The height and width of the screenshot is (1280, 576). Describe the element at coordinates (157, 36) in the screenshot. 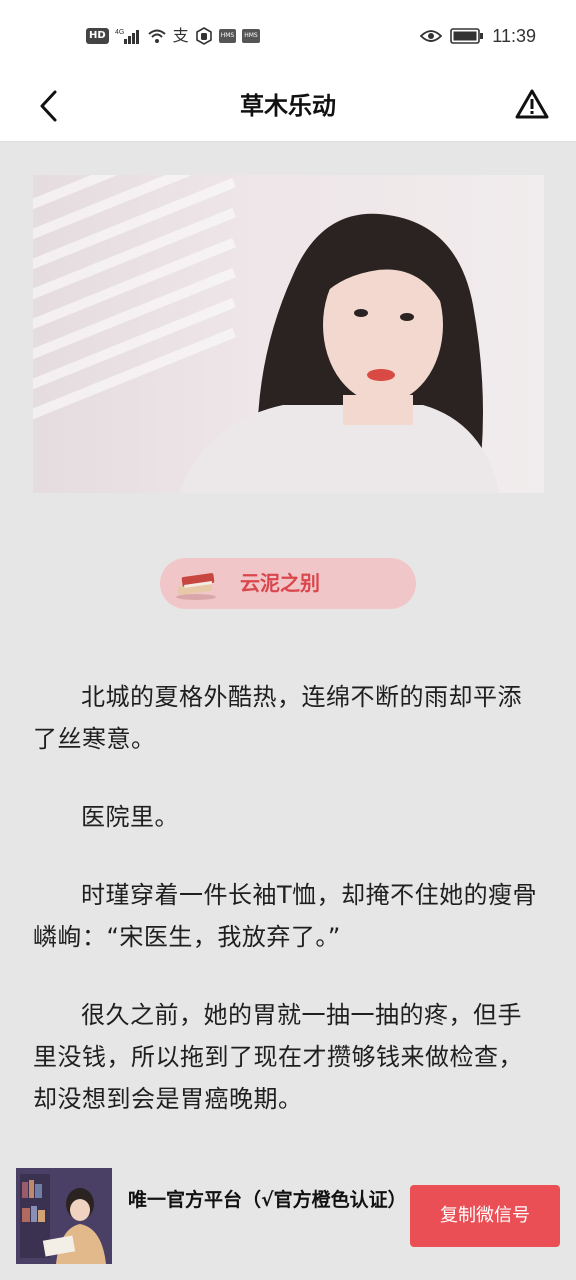

I see `wifi-icon` at that location.